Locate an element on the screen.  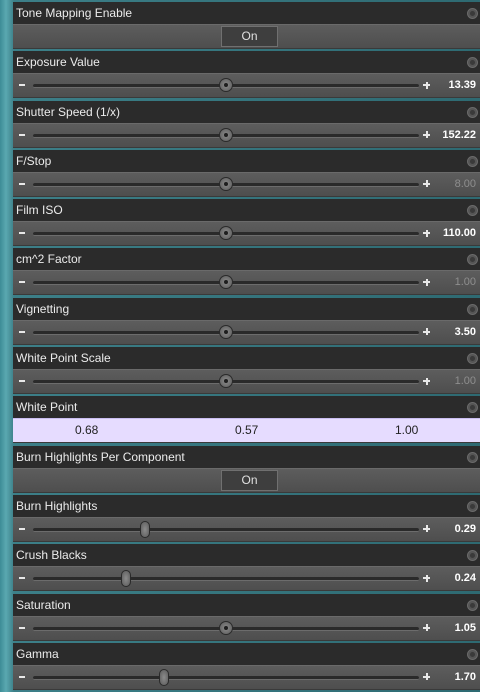
property-label-text: Crush Blacks is located at coordinates (51, 555).